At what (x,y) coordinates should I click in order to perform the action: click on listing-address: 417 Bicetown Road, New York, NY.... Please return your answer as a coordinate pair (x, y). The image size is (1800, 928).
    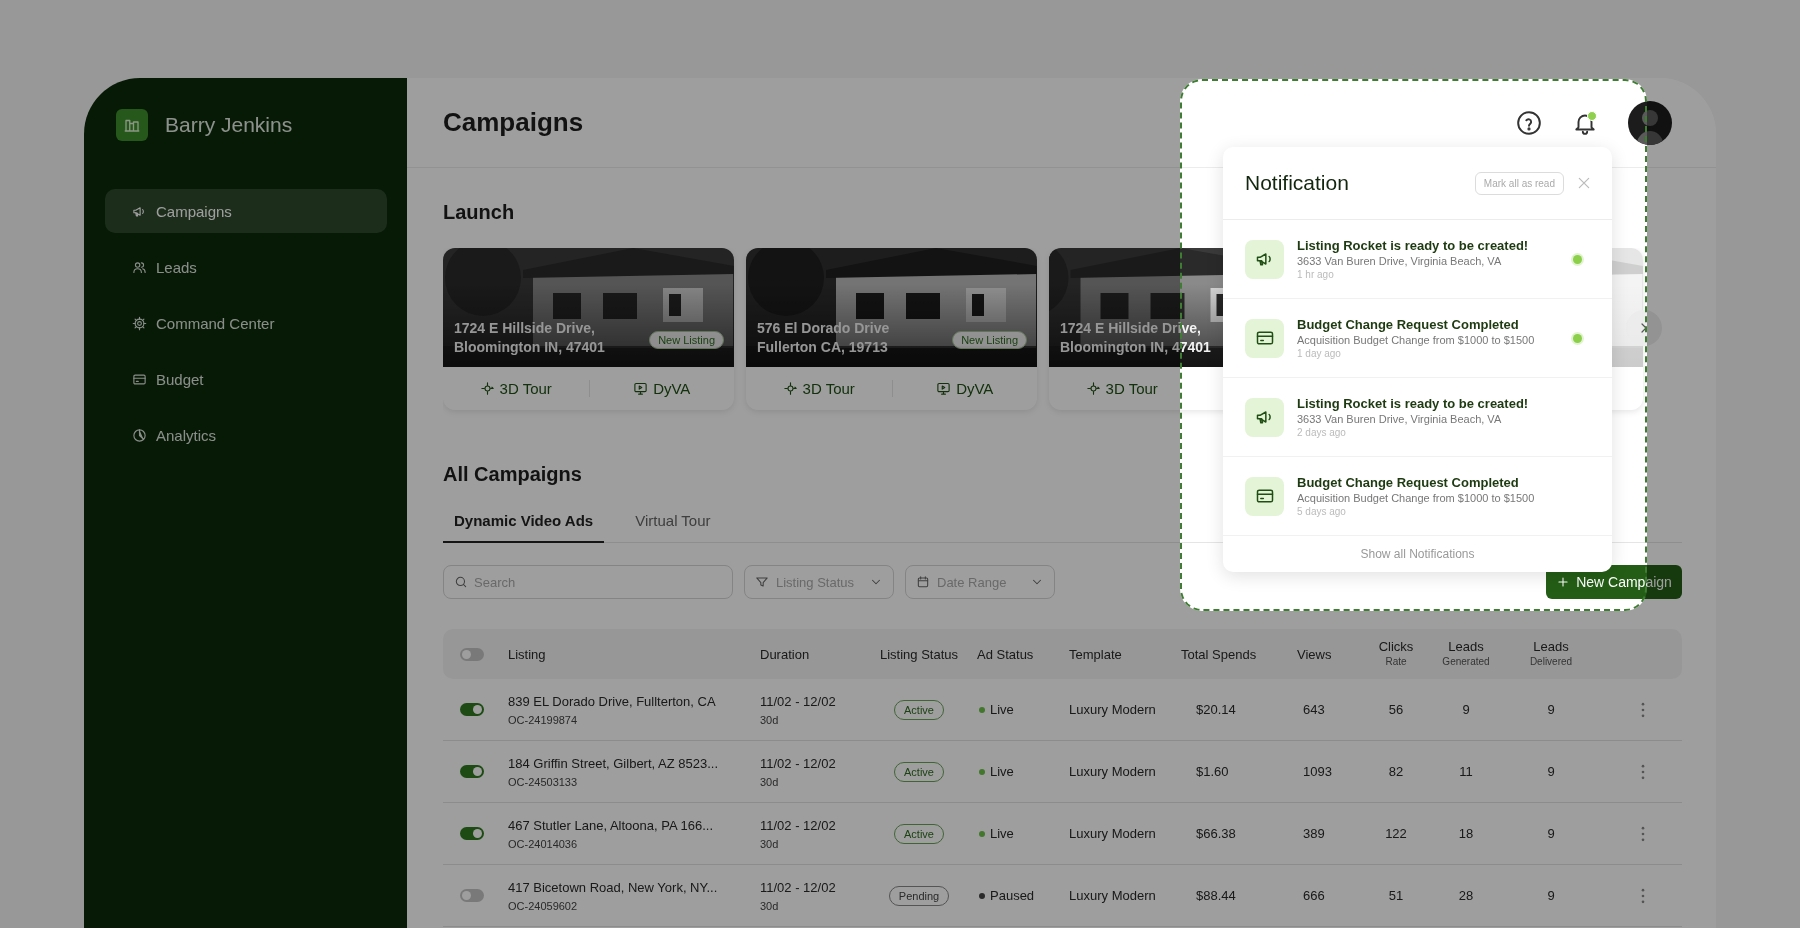
    Looking at the image, I should click on (613, 887).